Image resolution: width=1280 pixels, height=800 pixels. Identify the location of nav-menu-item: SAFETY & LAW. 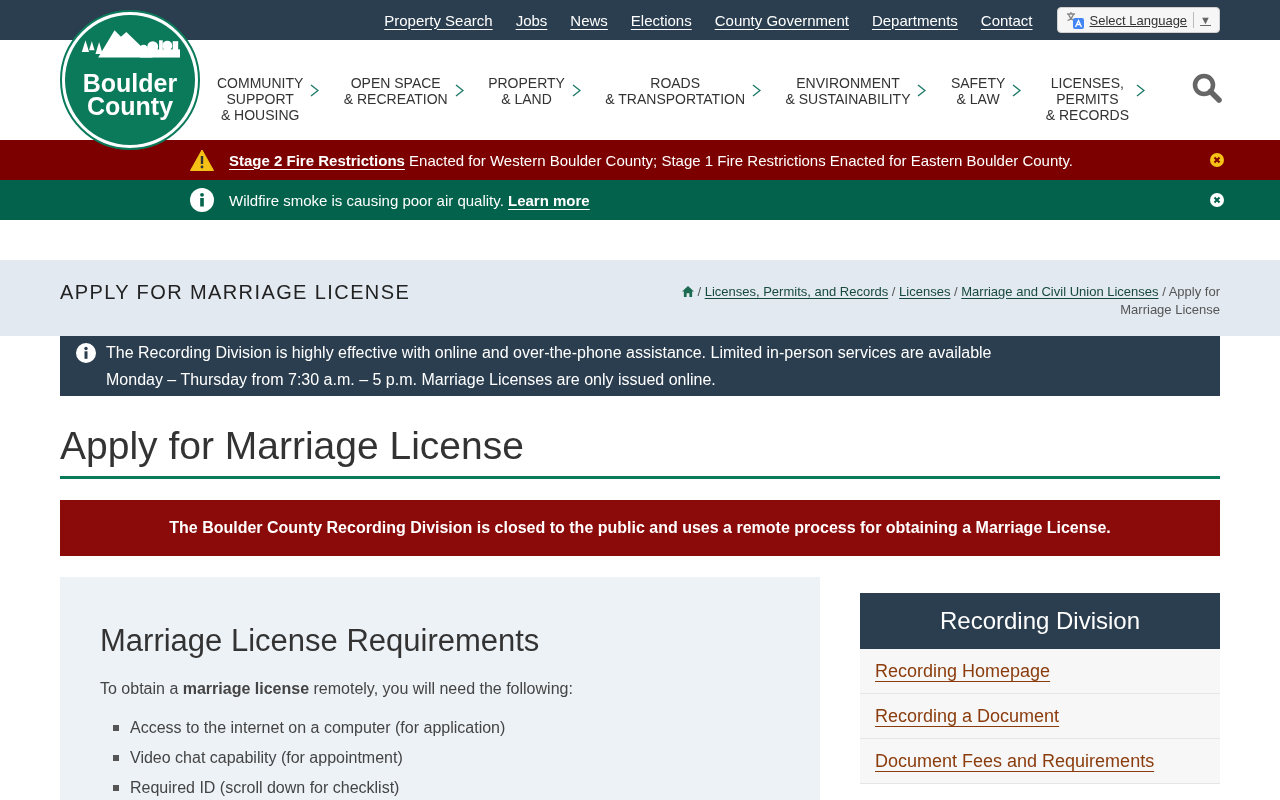
(986, 99).